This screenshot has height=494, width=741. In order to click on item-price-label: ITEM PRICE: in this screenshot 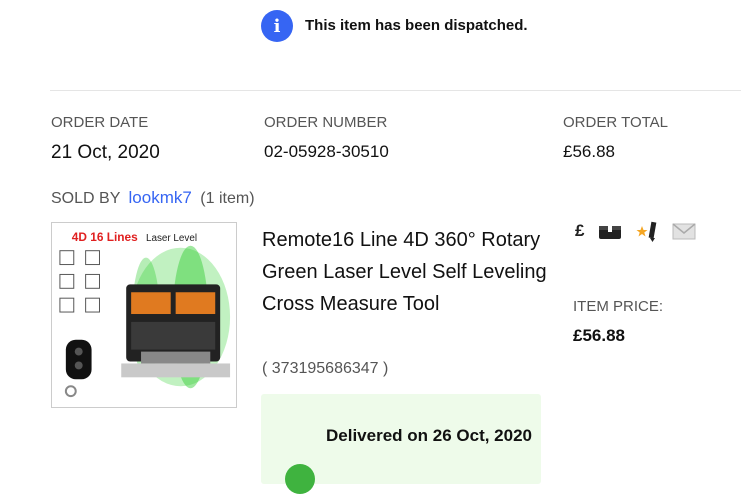, I will do `click(618, 306)`.